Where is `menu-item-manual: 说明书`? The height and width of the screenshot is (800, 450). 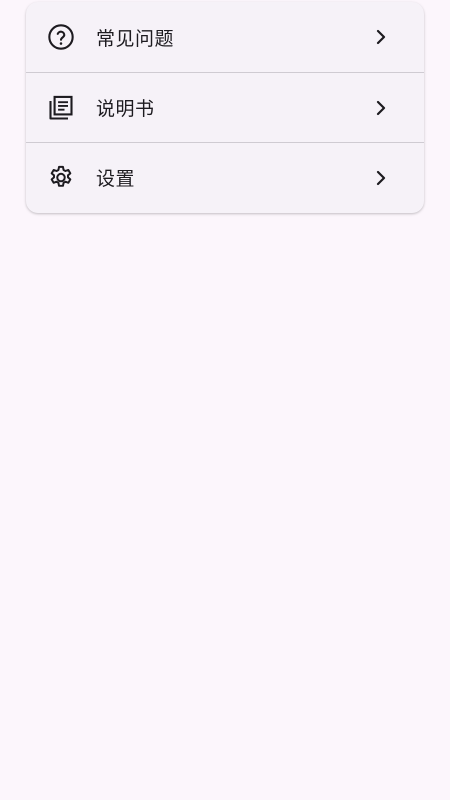
menu-item-manual: 说明书 is located at coordinates (225, 107).